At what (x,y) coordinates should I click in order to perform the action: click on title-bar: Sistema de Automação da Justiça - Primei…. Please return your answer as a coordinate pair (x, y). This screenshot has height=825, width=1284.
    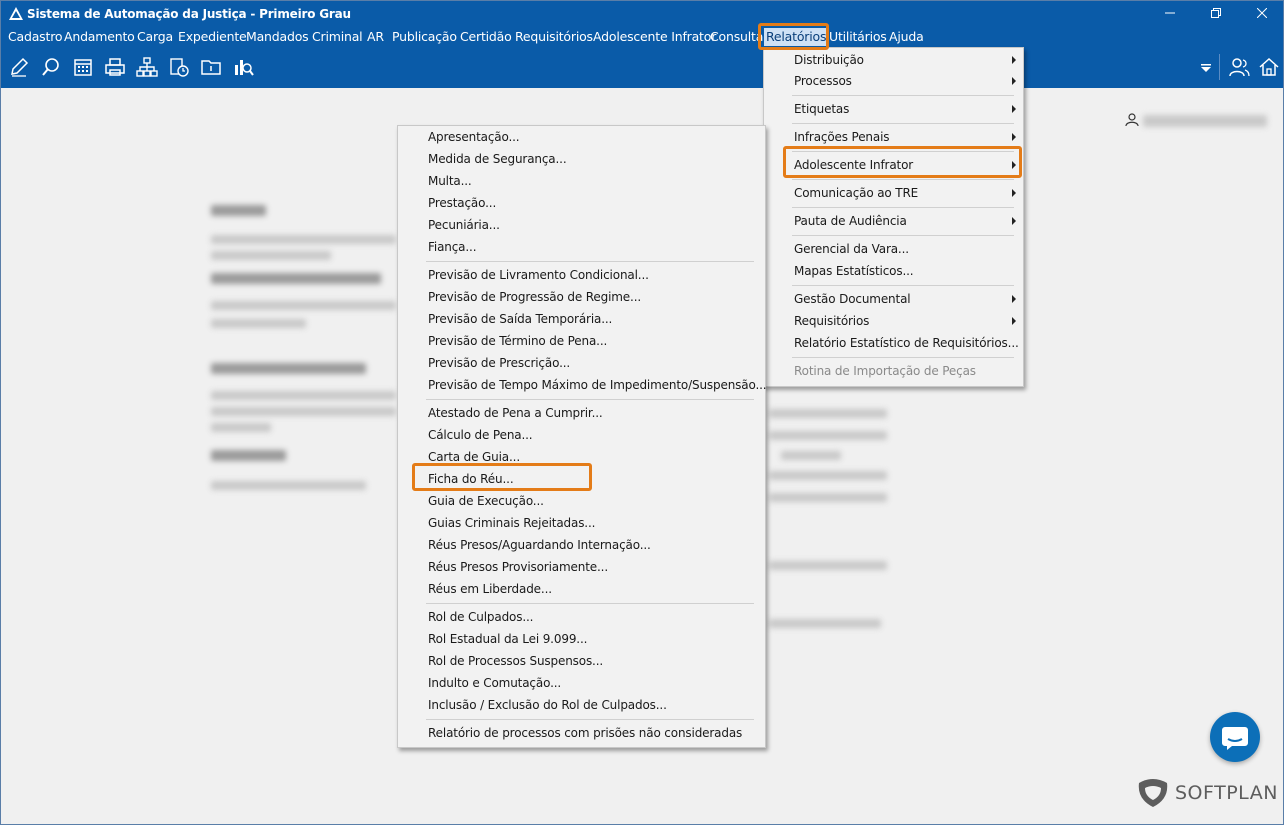
    Looking at the image, I should click on (642, 13).